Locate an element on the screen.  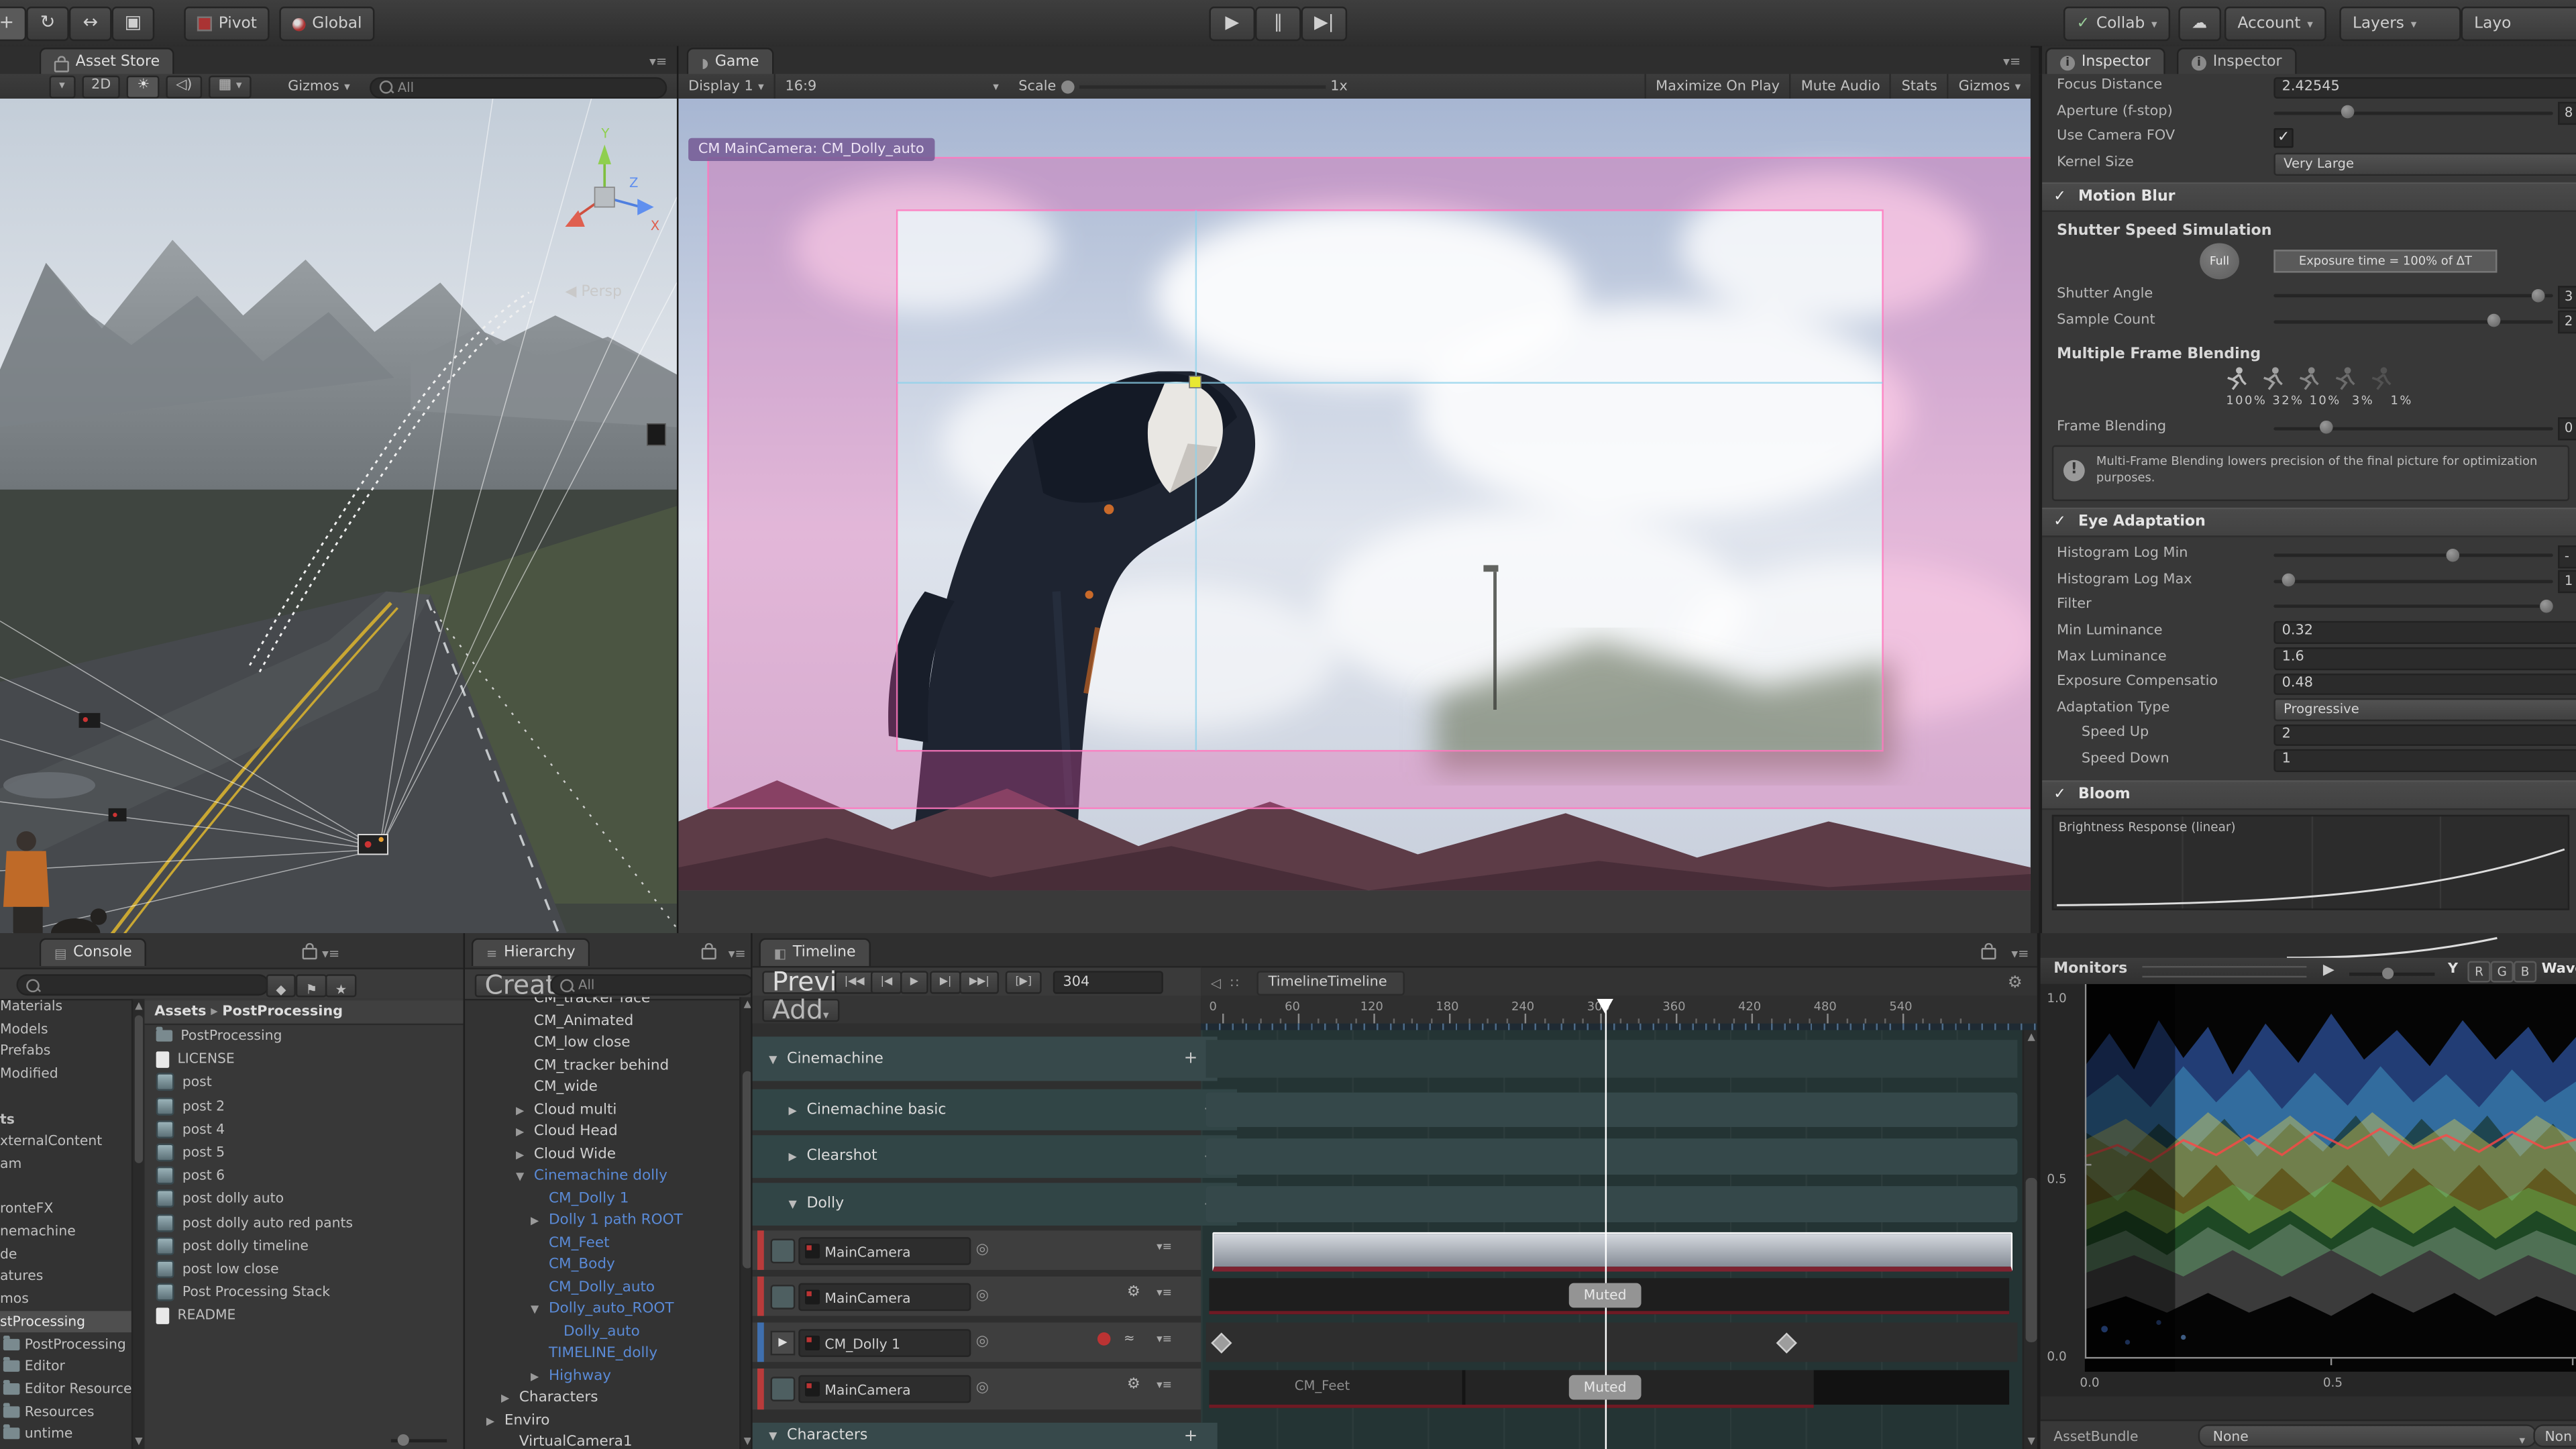
project-file-item: post dolly auto red pants is located at coordinates (304, 1222).